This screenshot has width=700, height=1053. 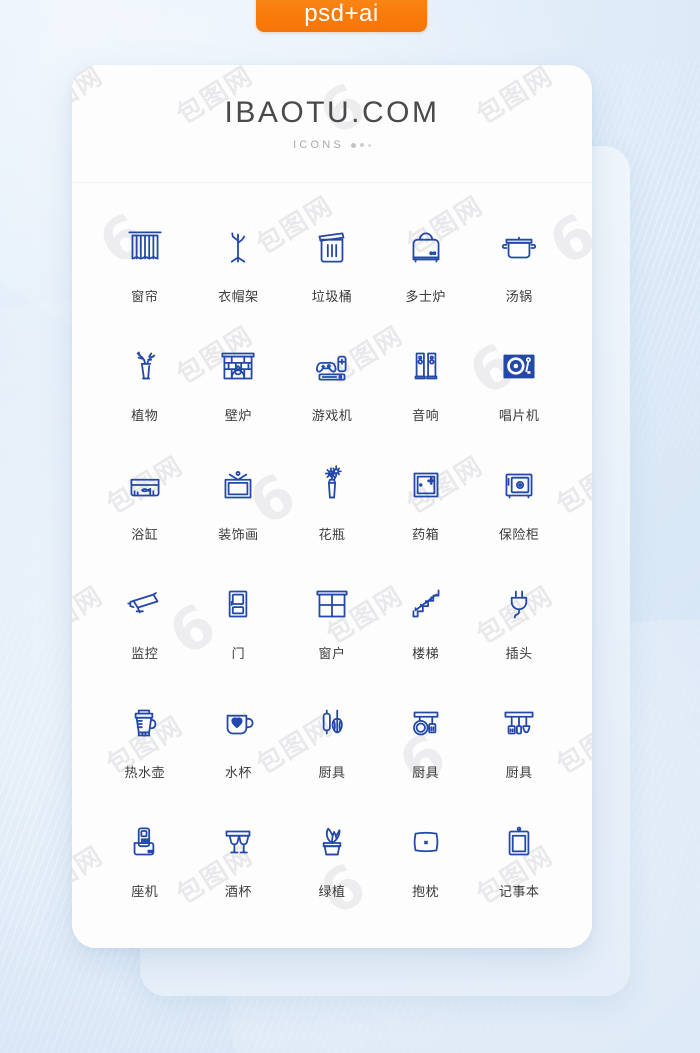 I want to click on fireplace-icon, so click(x=238, y=366).